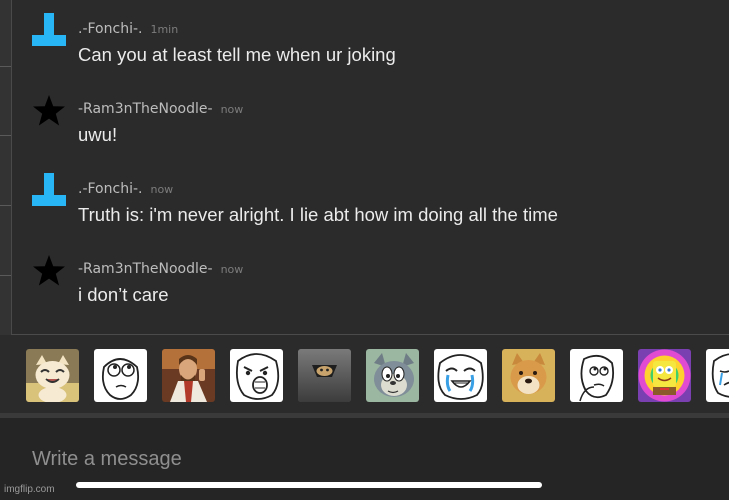  I want to click on message: -Ram3nTheNoodle-now i don’t care, so click(370, 275).